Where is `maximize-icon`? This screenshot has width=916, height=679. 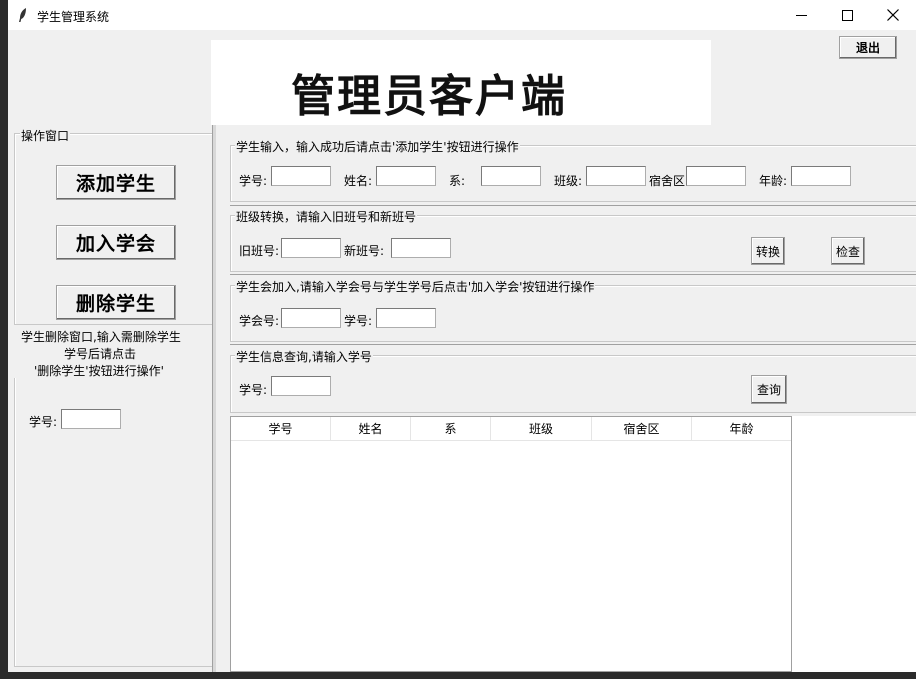
maximize-icon is located at coordinates (847, 15).